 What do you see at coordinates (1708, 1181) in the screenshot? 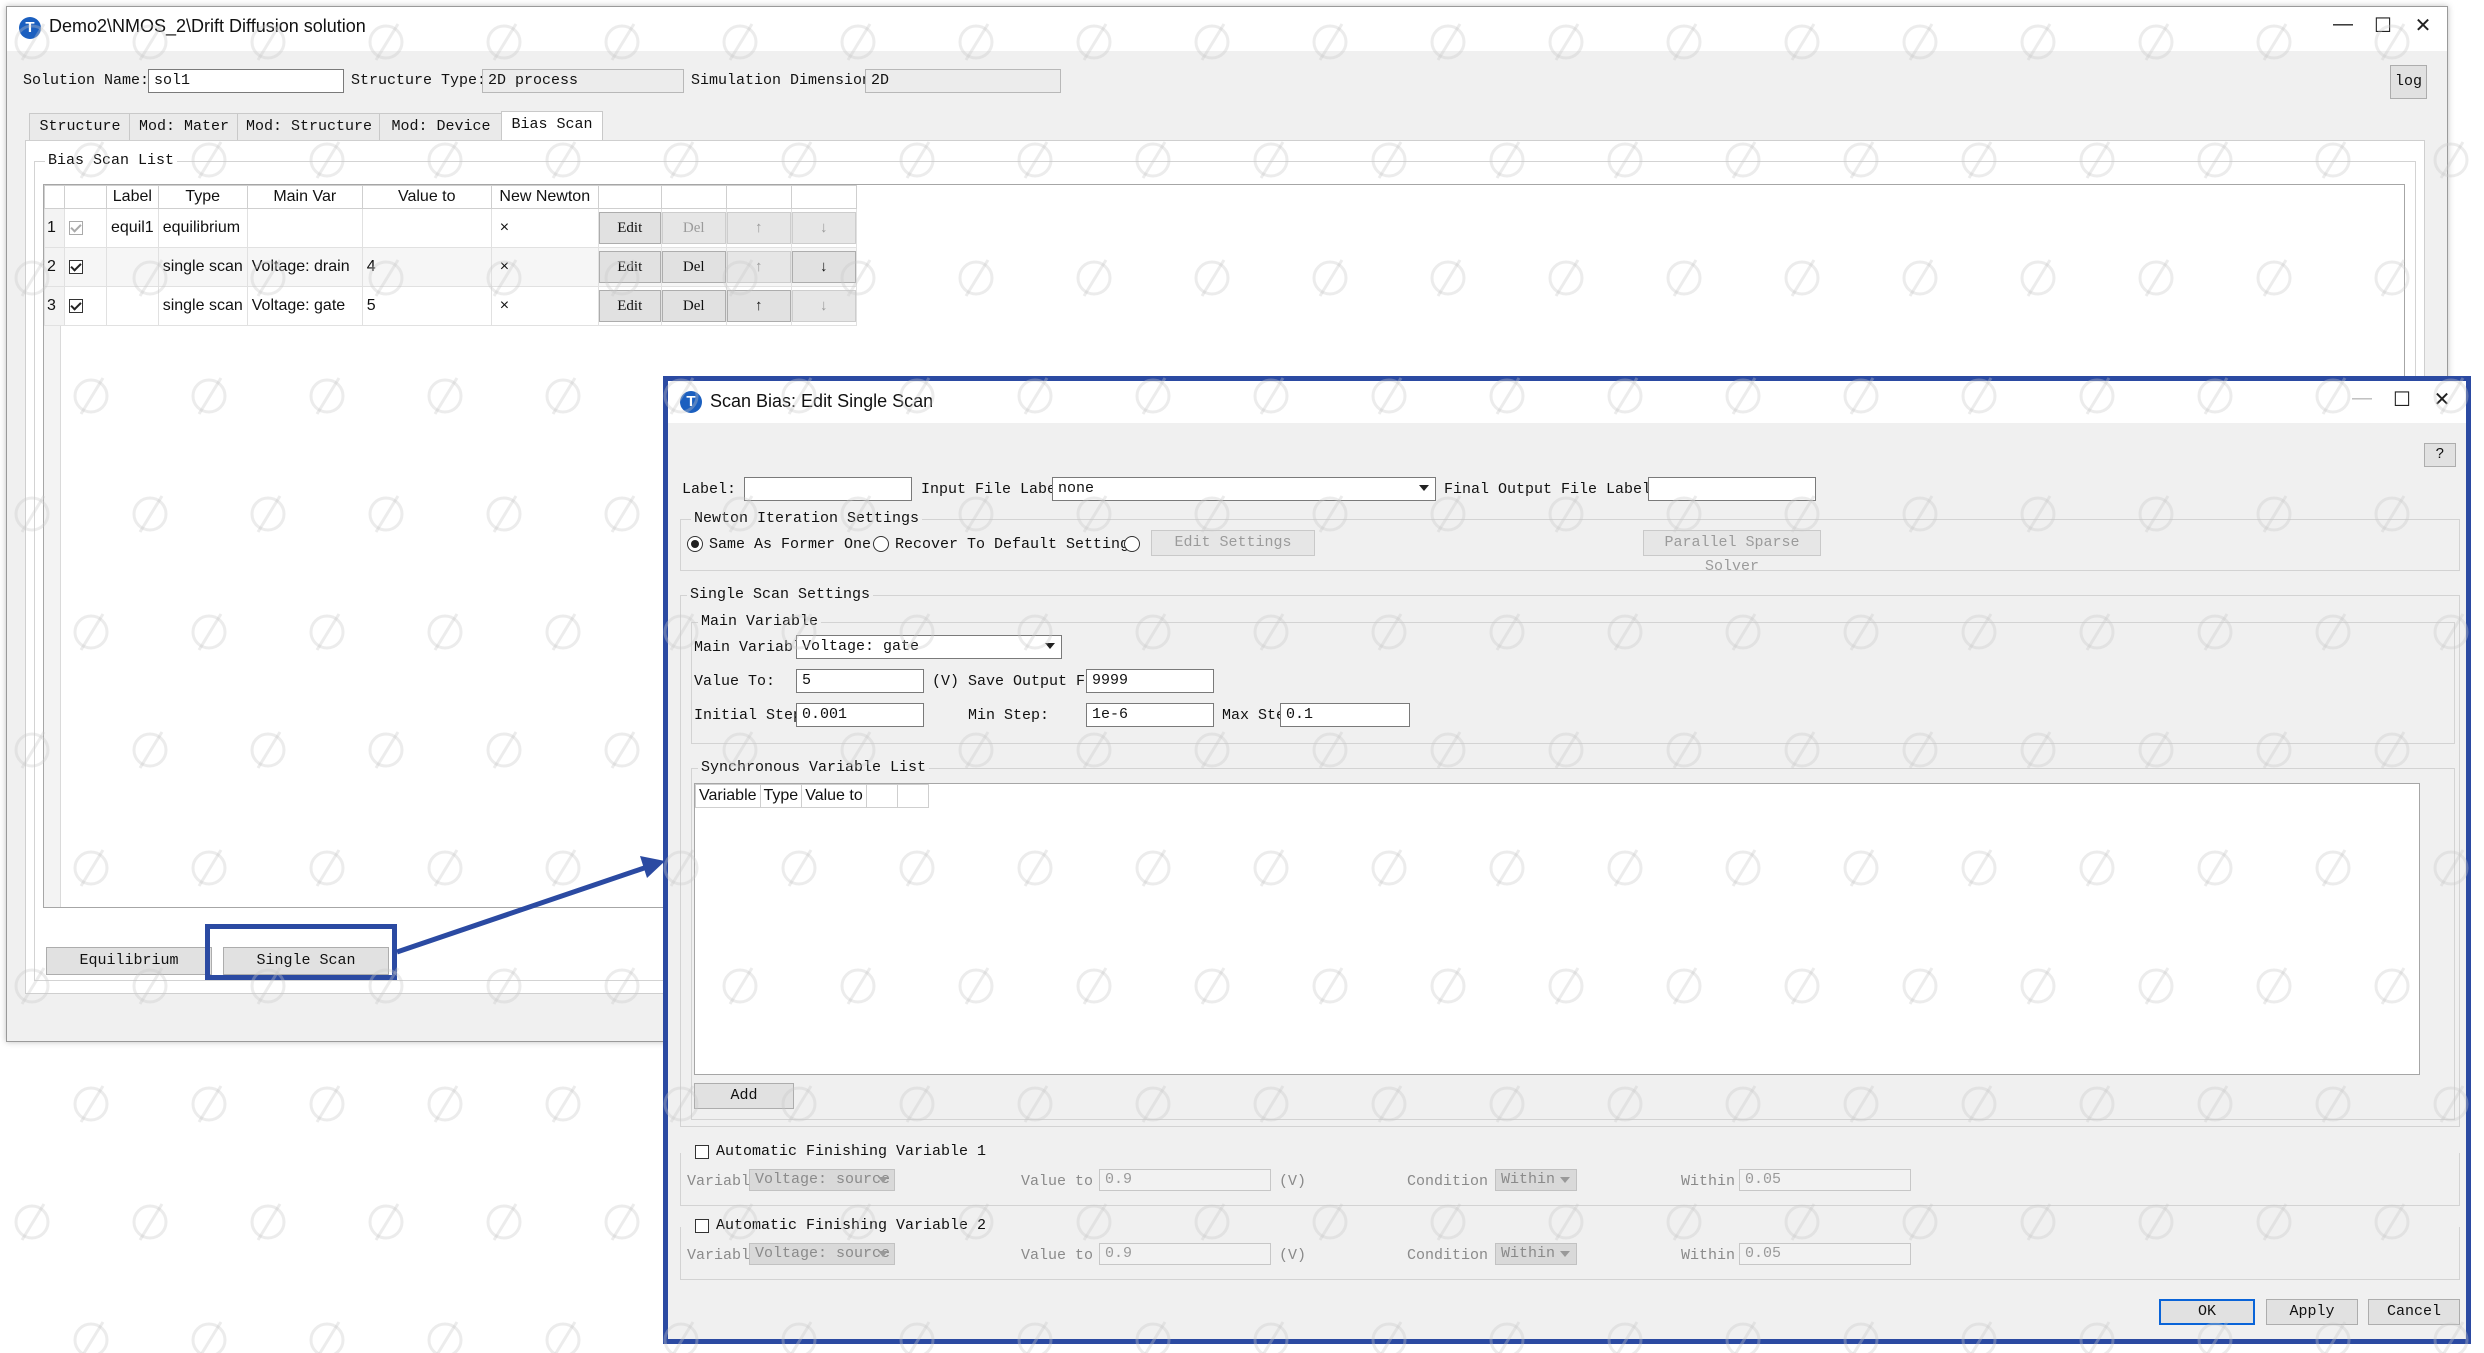
I see `auto-finish-1-within-label: Within` at bounding box center [1708, 1181].